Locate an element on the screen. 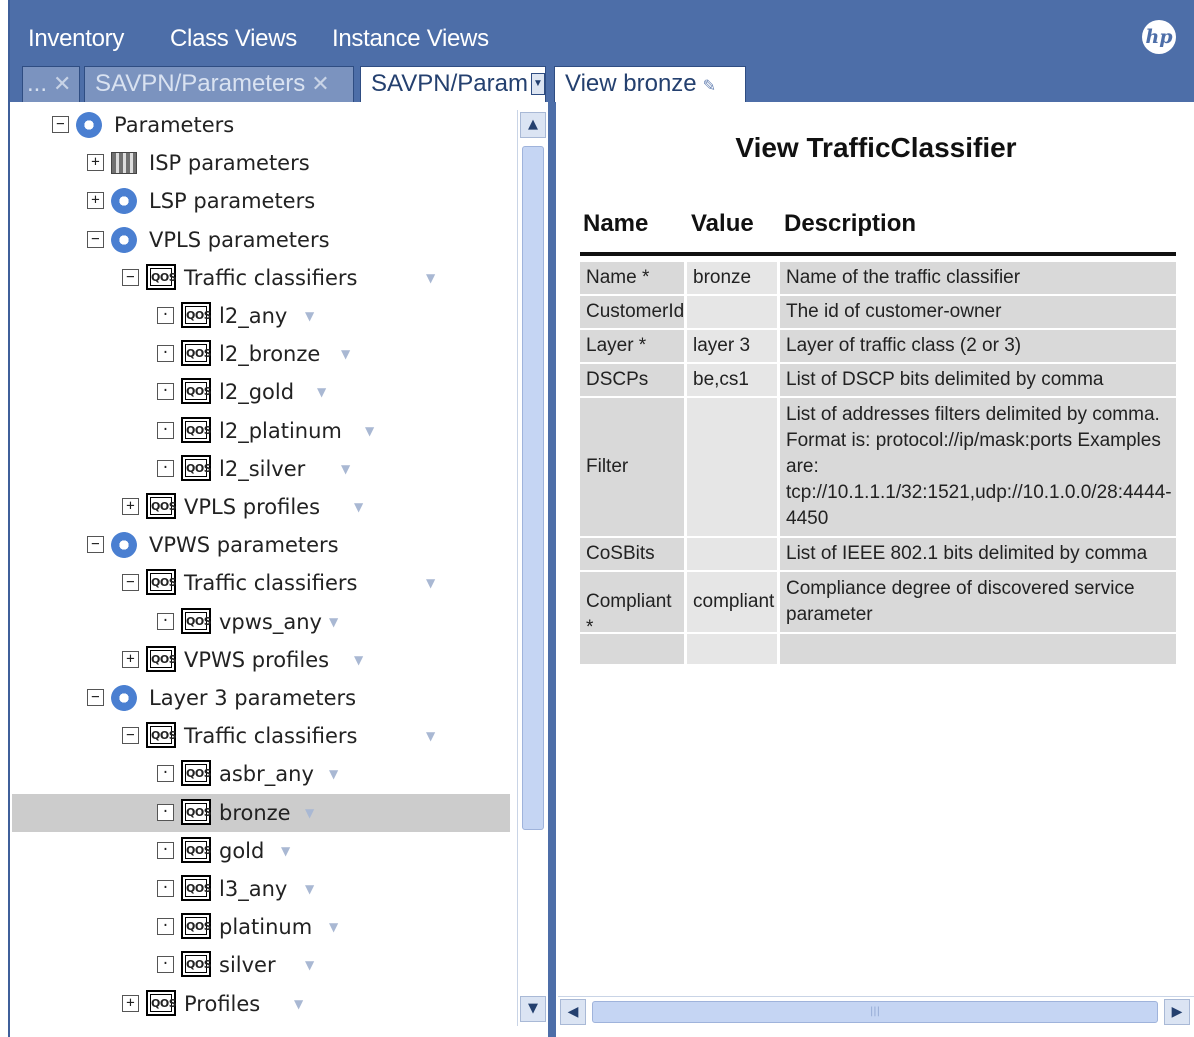  tree-node: · QOS l2_gold ▼ is located at coordinates (261, 392).